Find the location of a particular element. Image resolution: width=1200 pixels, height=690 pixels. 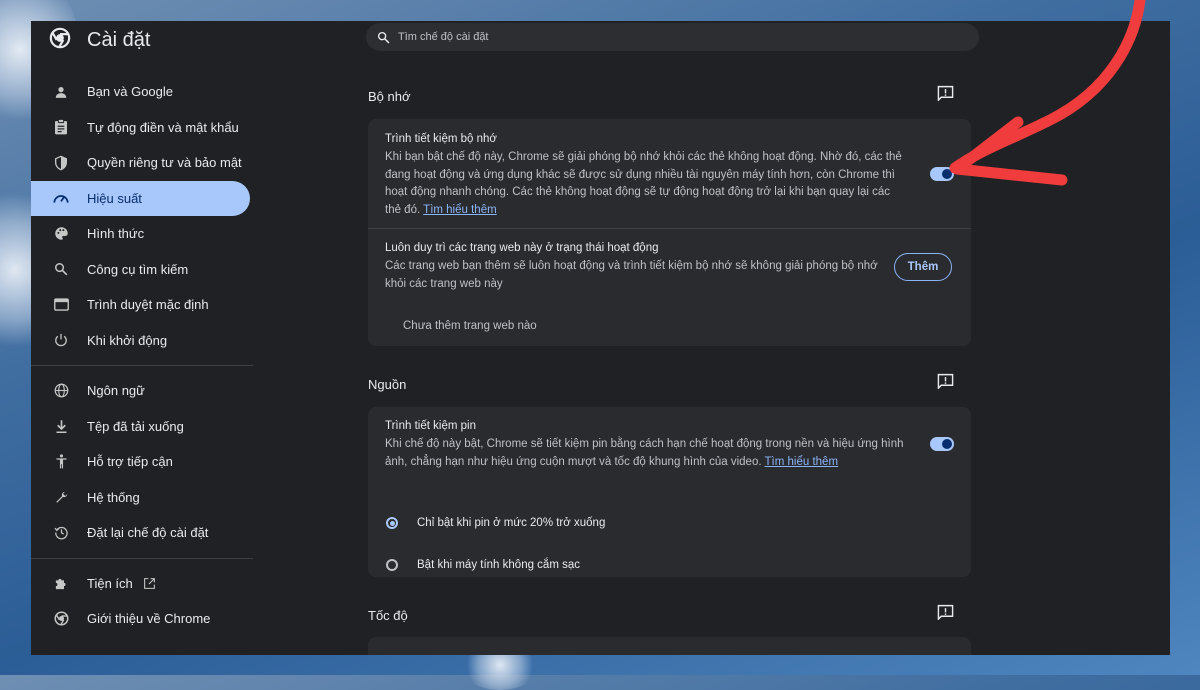

sidebar-item-label: Đặt lại chế độ cài đặt is located at coordinates (148, 533).